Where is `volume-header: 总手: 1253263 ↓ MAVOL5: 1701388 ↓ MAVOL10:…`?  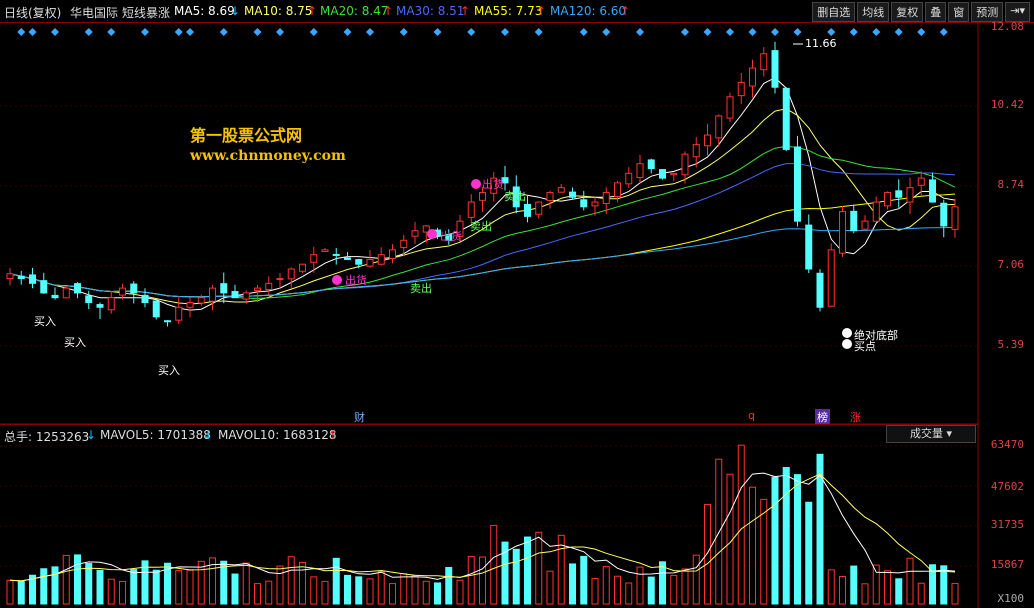 volume-header: 总手: 1253263 ↓ MAVOL5: 1701388 ↓ MAVOL10:… is located at coordinates (489, 434).